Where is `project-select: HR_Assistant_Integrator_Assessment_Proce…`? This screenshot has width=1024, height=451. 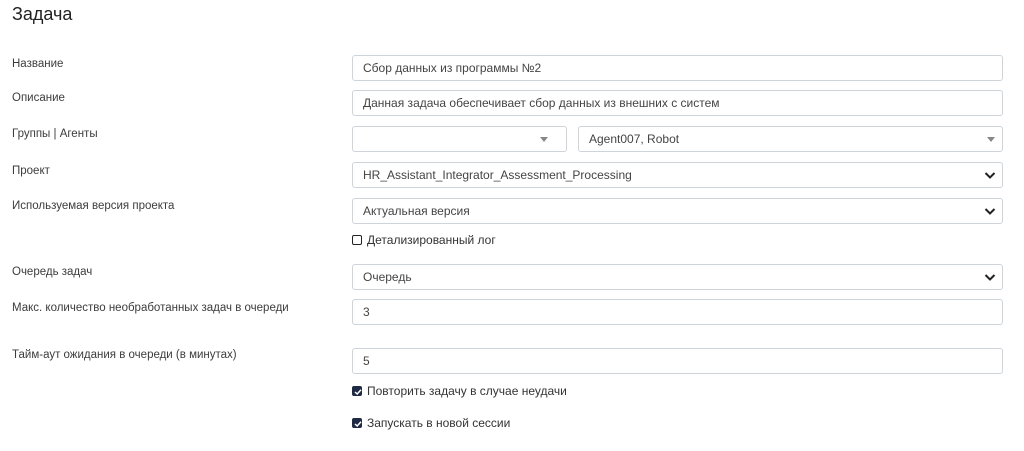 project-select: HR_Assistant_Integrator_Assessment_Proce… is located at coordinates (677, 175).